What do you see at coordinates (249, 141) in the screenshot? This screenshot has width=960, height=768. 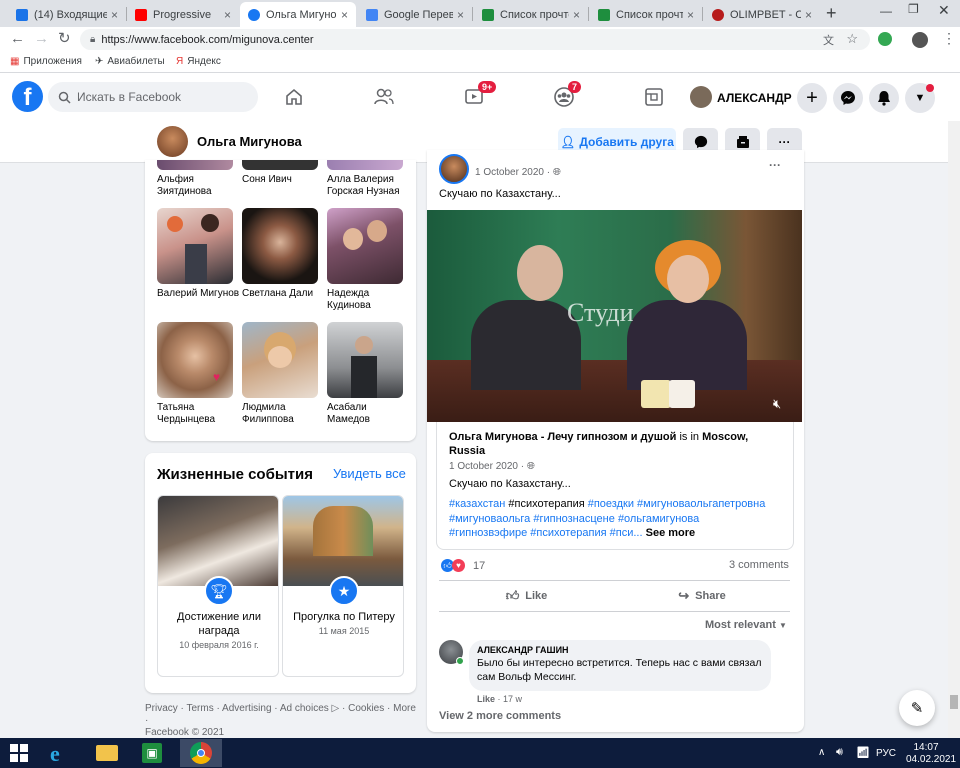 I see `profile-name: Ольга Мигунова` at bounding box center [249, 141].